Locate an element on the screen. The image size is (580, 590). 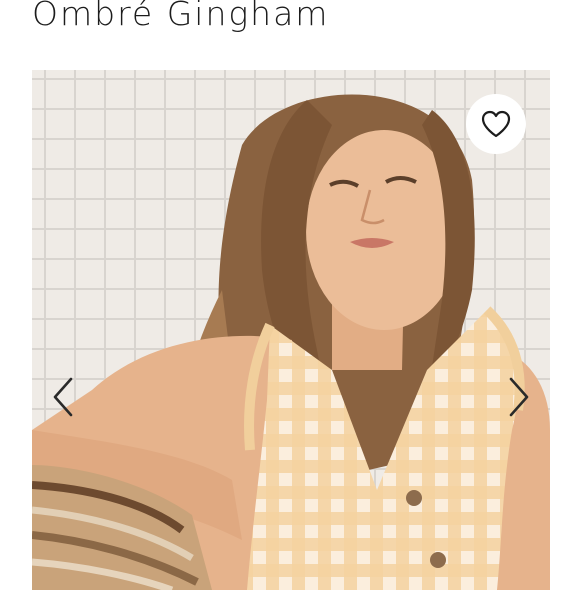
favorite-button is located at coordinates (496, 124).